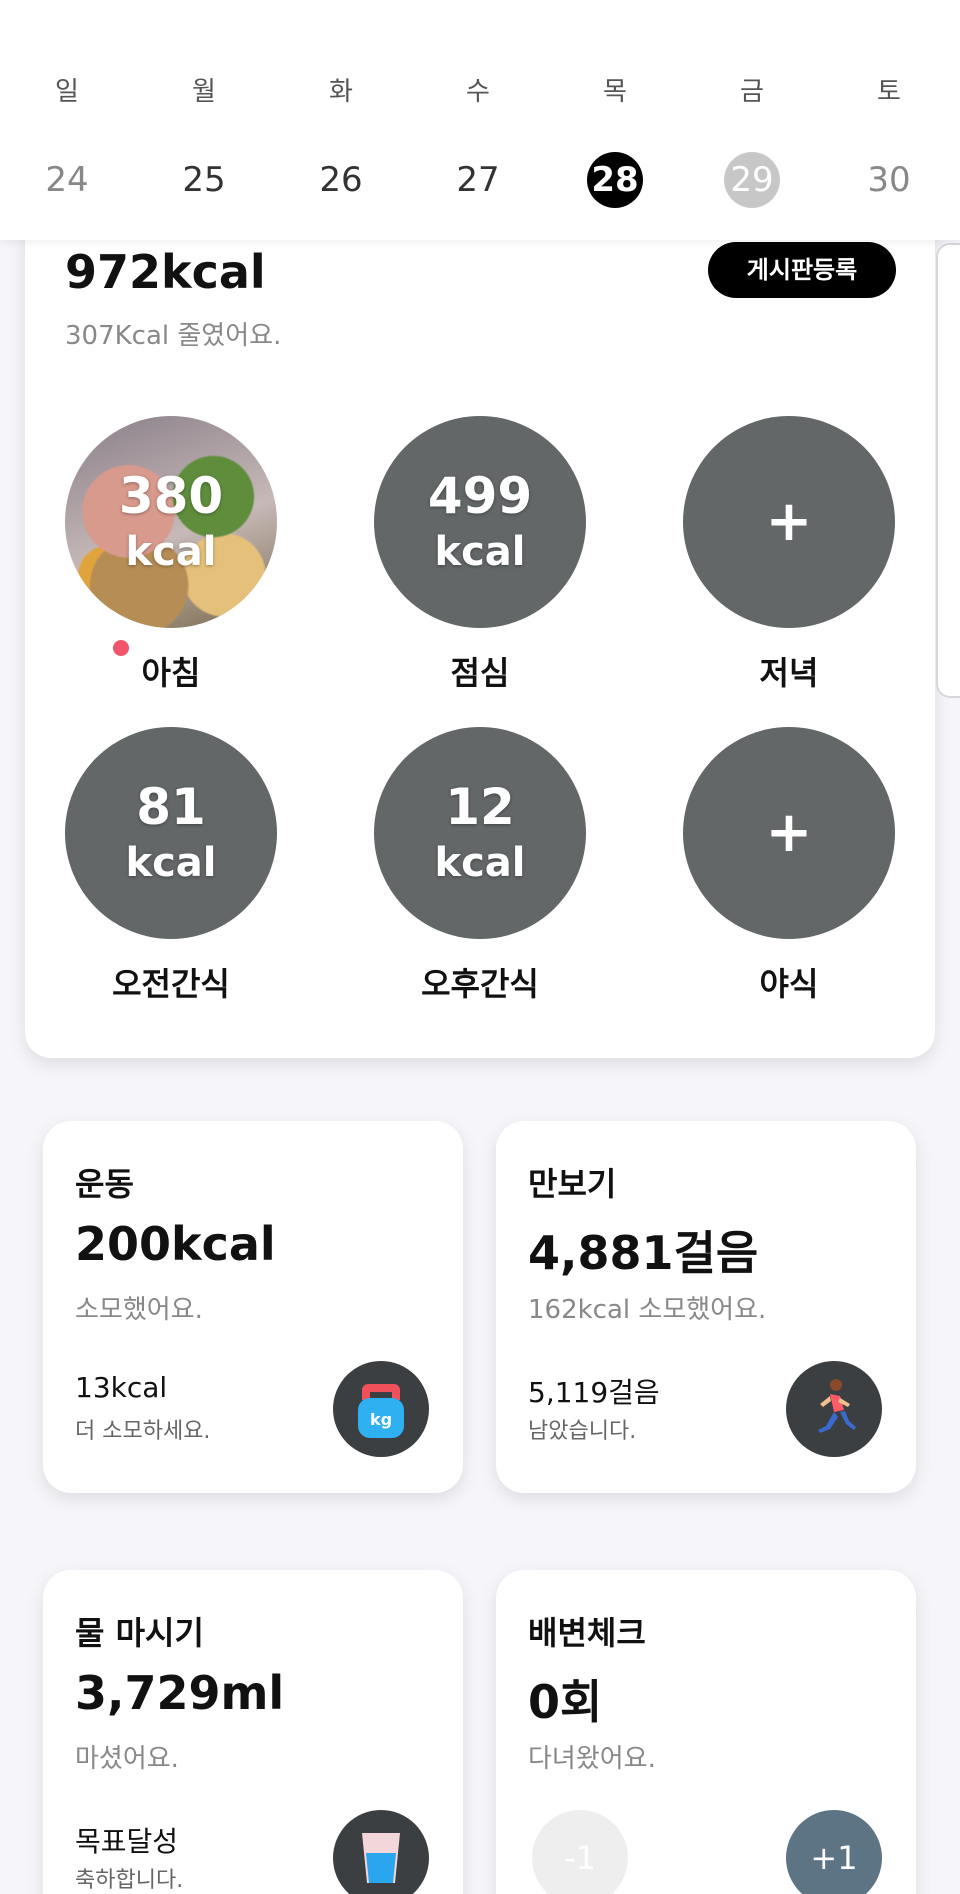  I want to click on breakfast-label: 아침, so click(171, 667).